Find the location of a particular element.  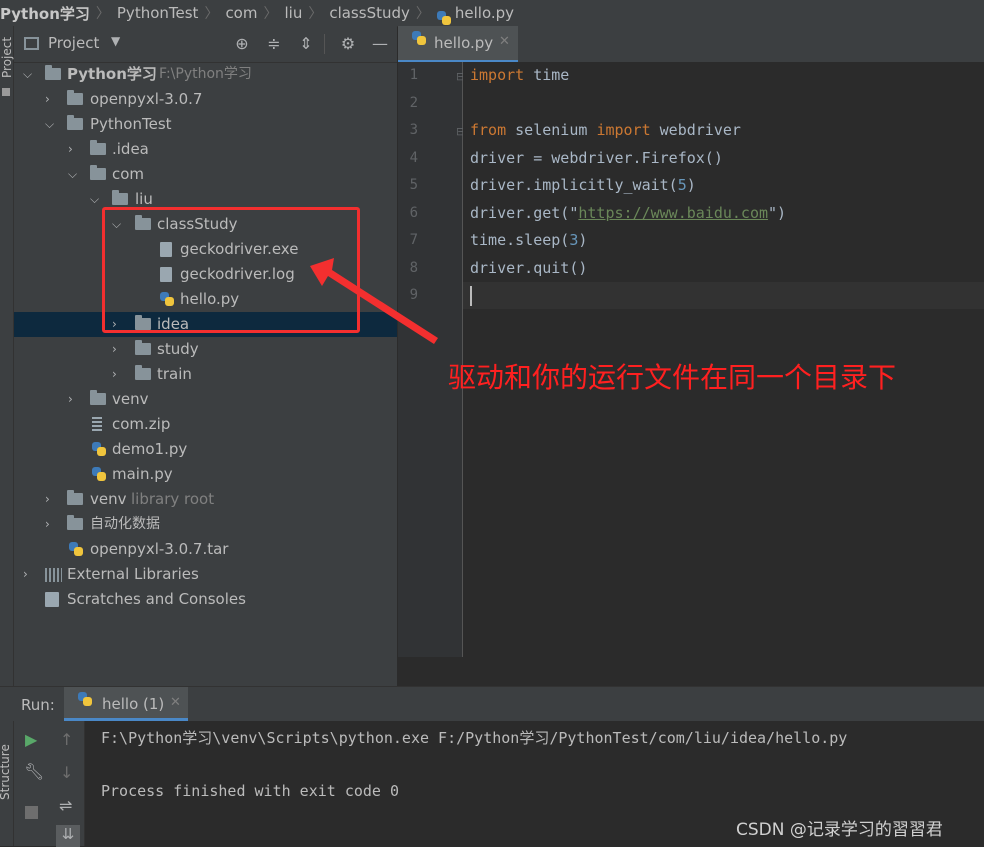

zip-file-icon is located at coordinates (97, 424).